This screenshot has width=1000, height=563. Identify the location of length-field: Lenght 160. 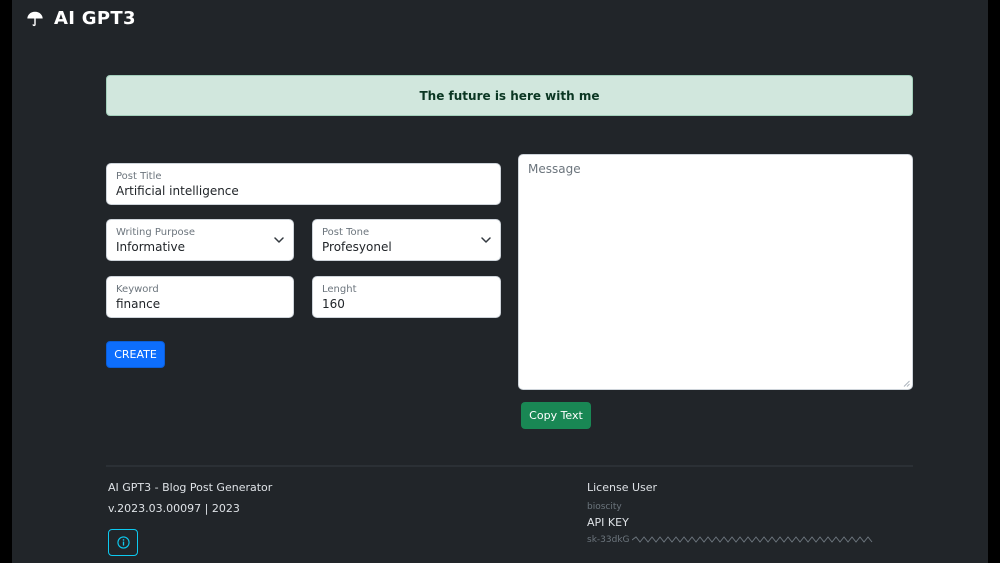
(406, 297).